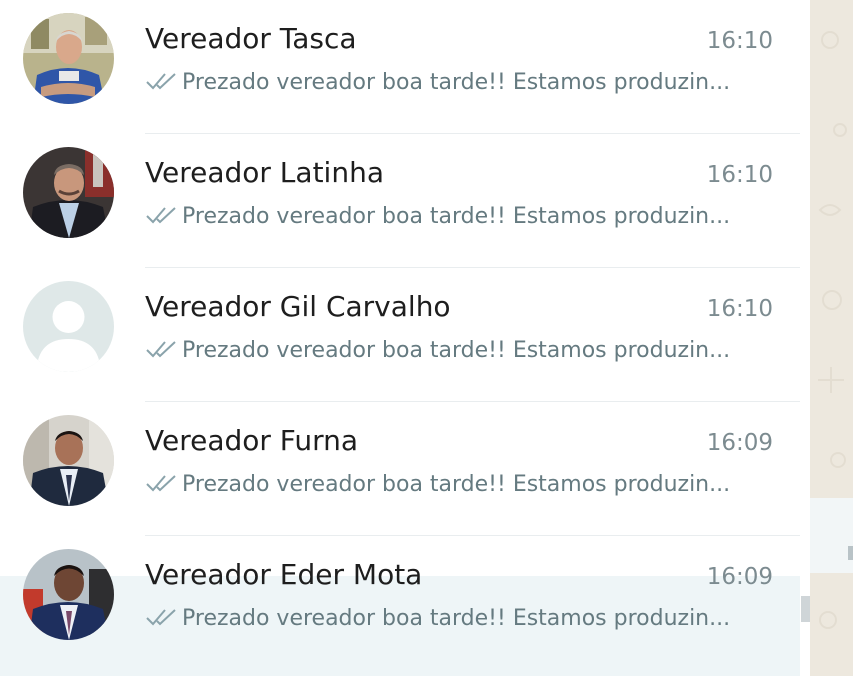 The image size is (853, 676). I want to click on contact-name: Vereador Furna, so click(252, 440).